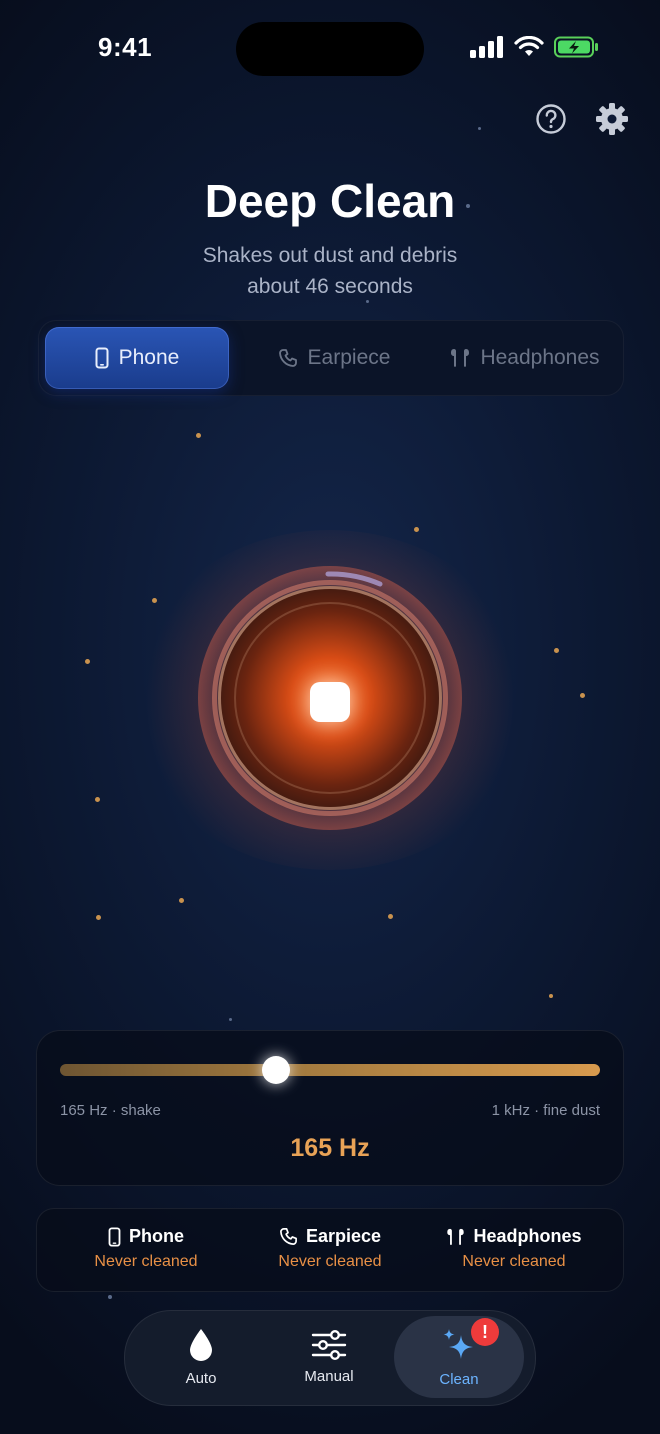  Describe the element at coordinates (330, 49) in the screenshot. I see `dynamic-island` at that location.